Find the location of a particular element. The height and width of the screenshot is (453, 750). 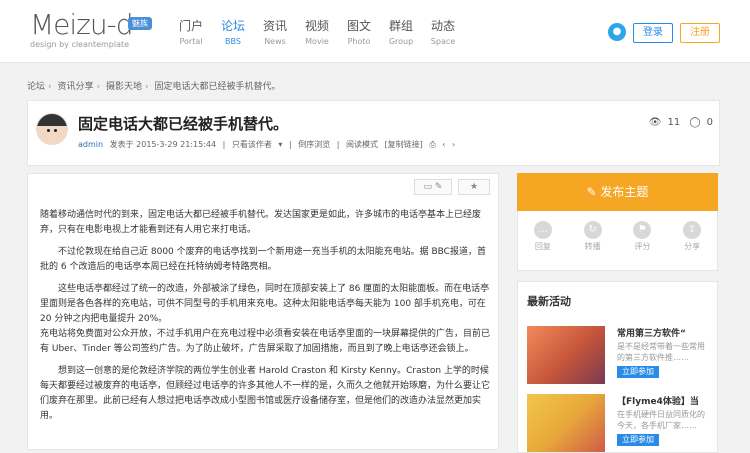

nav-sublabel: Space is located at coordinates (443, 41).